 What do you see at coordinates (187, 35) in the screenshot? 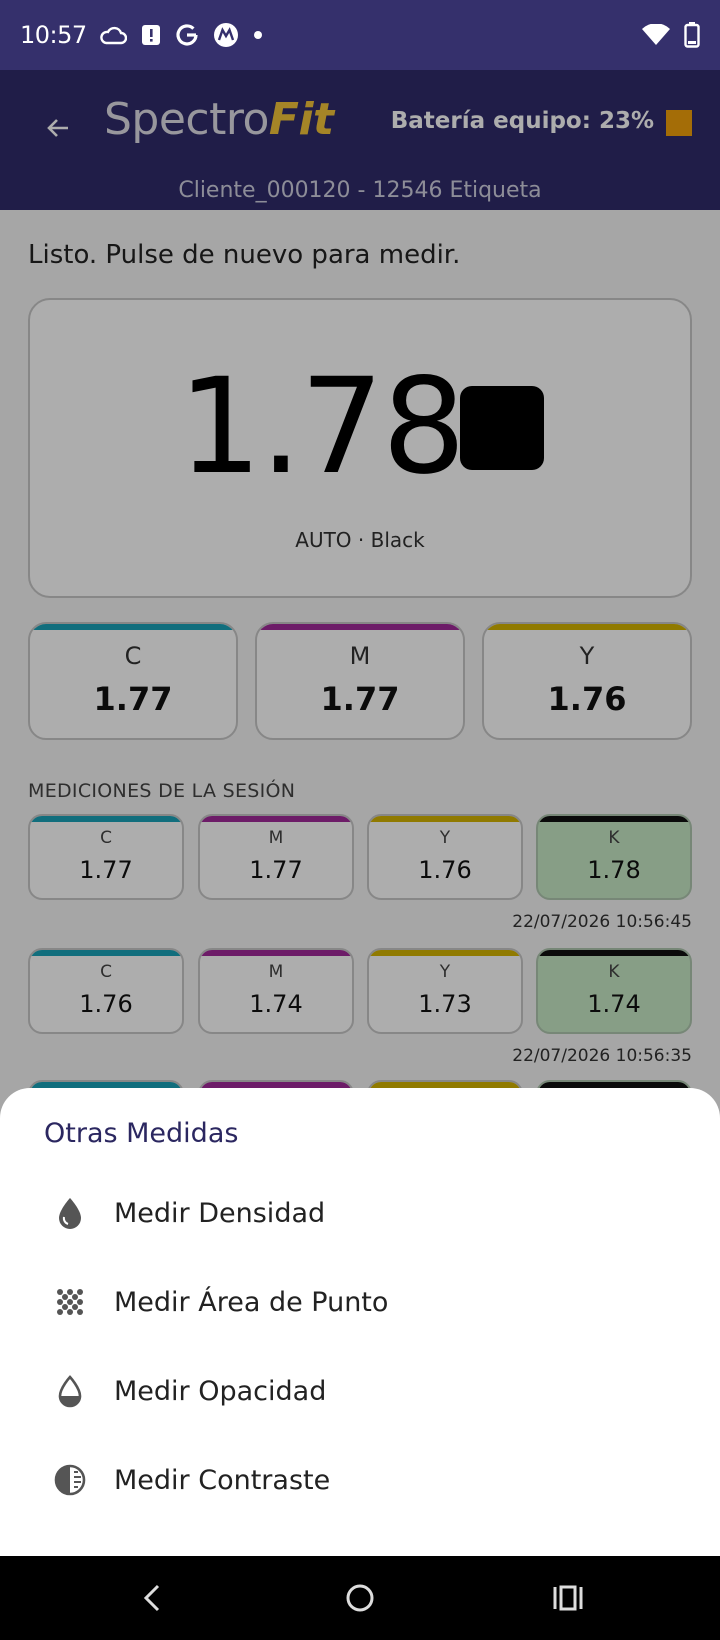
I see `google-icon` at bounding box center [187, 35].